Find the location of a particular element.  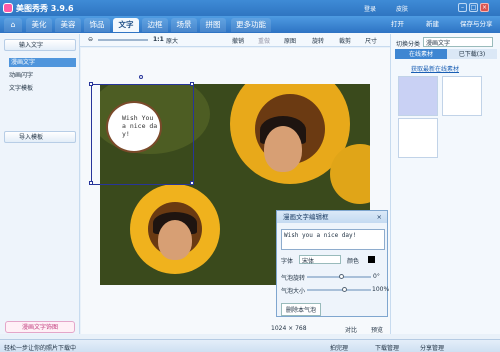

size-value: 100% is located at coordinates (381, 289).